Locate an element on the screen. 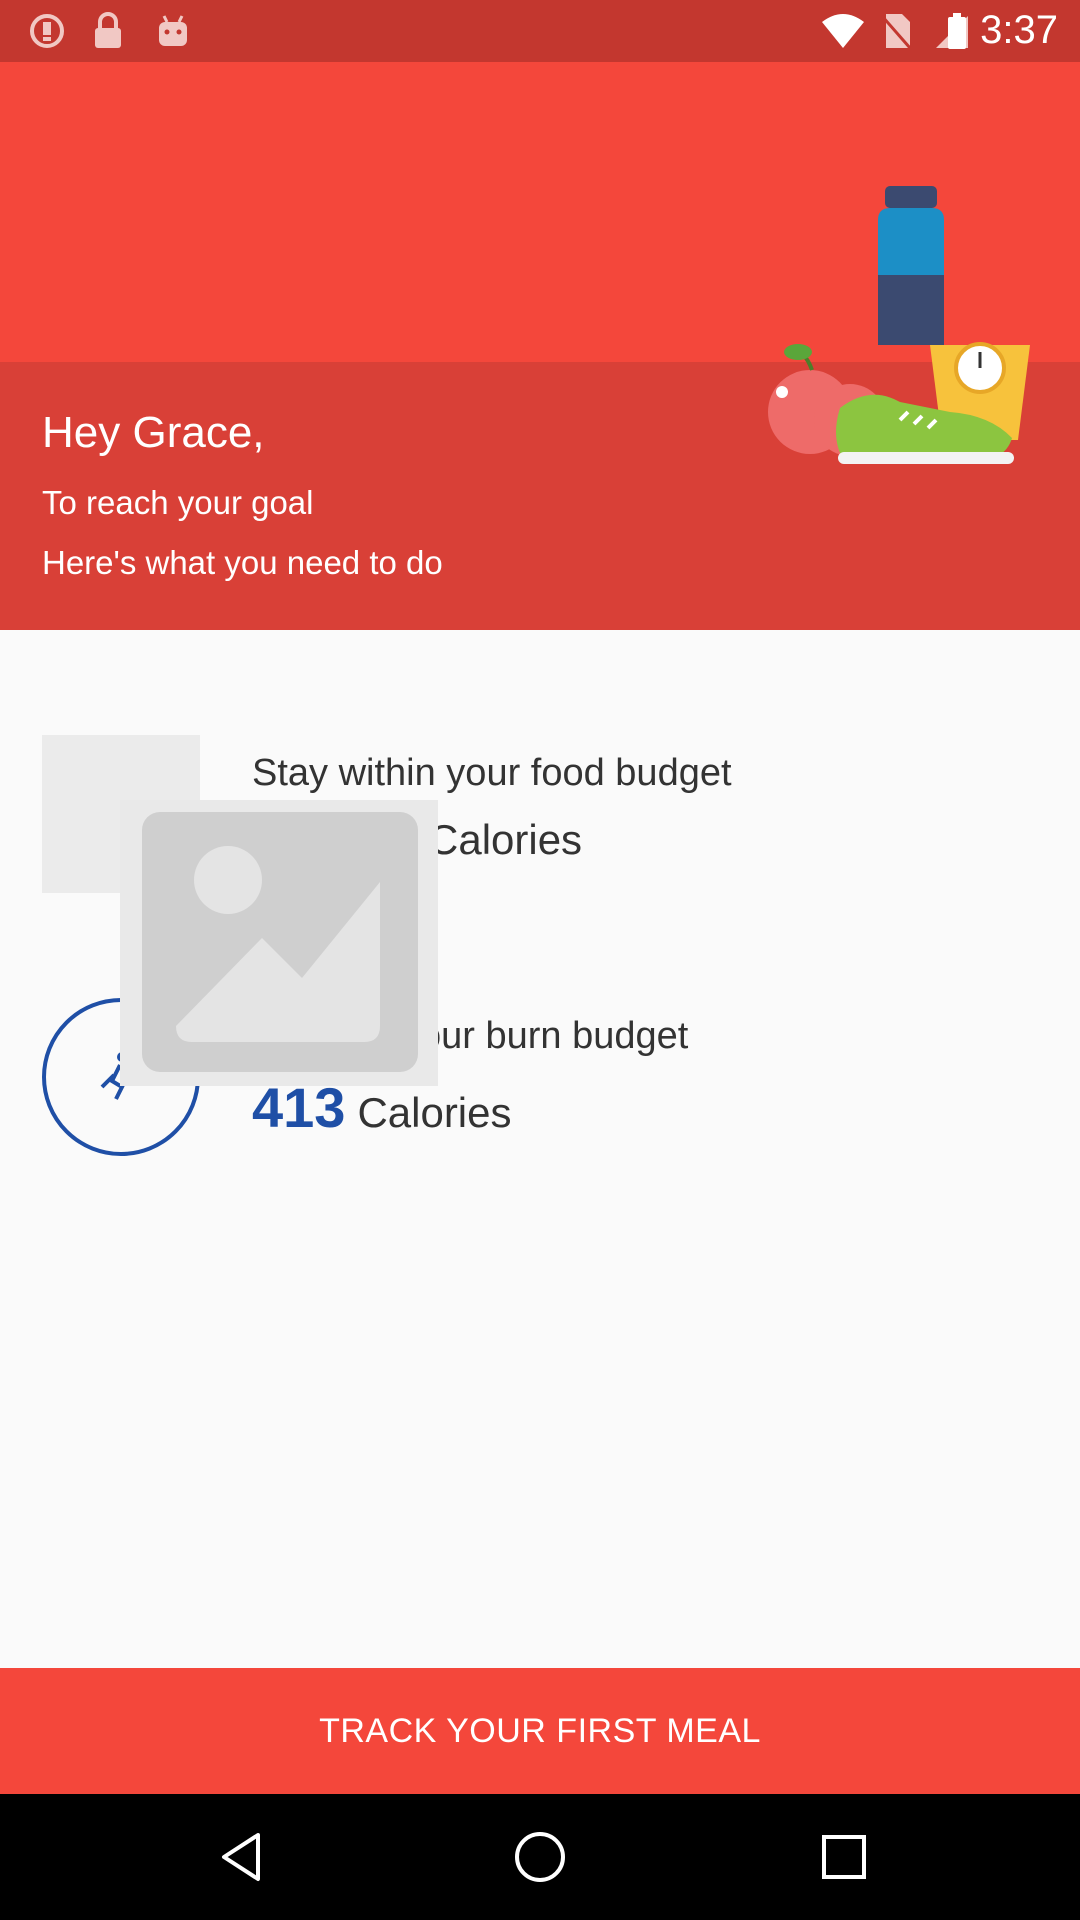 This screenshot has width=1080, height=1920. food-calories-unit: Calories is located at coordinates (505, 839).